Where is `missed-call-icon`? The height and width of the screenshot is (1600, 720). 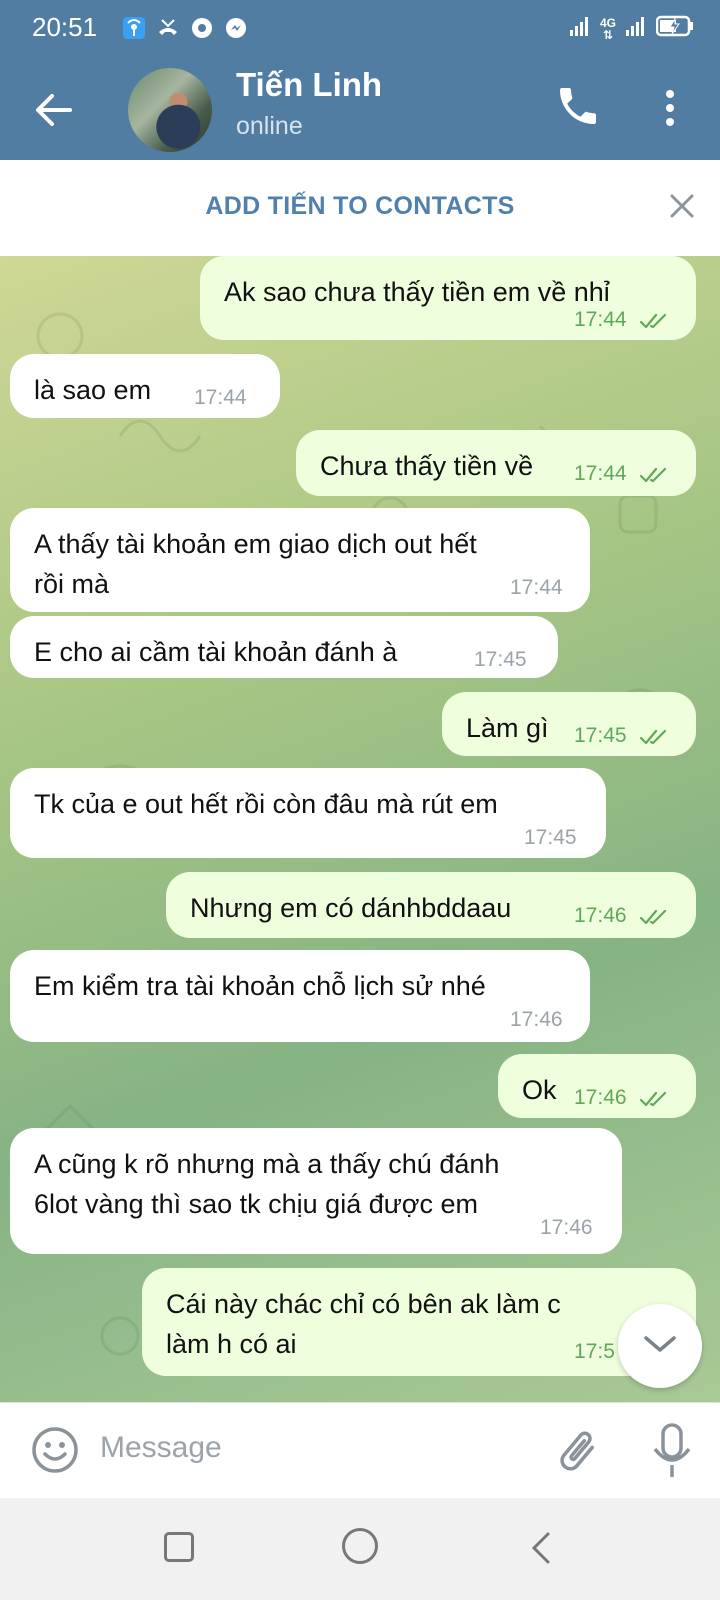 missed-call-icon is located at coordinates (168, 28).